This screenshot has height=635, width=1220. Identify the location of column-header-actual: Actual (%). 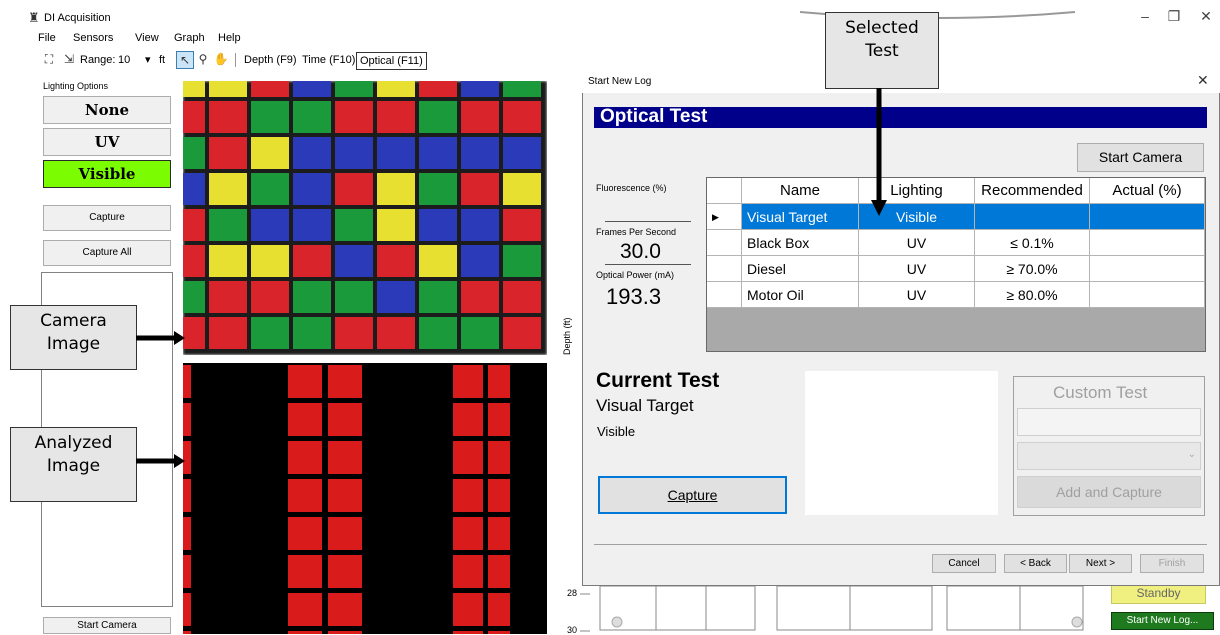
(1147, 191).